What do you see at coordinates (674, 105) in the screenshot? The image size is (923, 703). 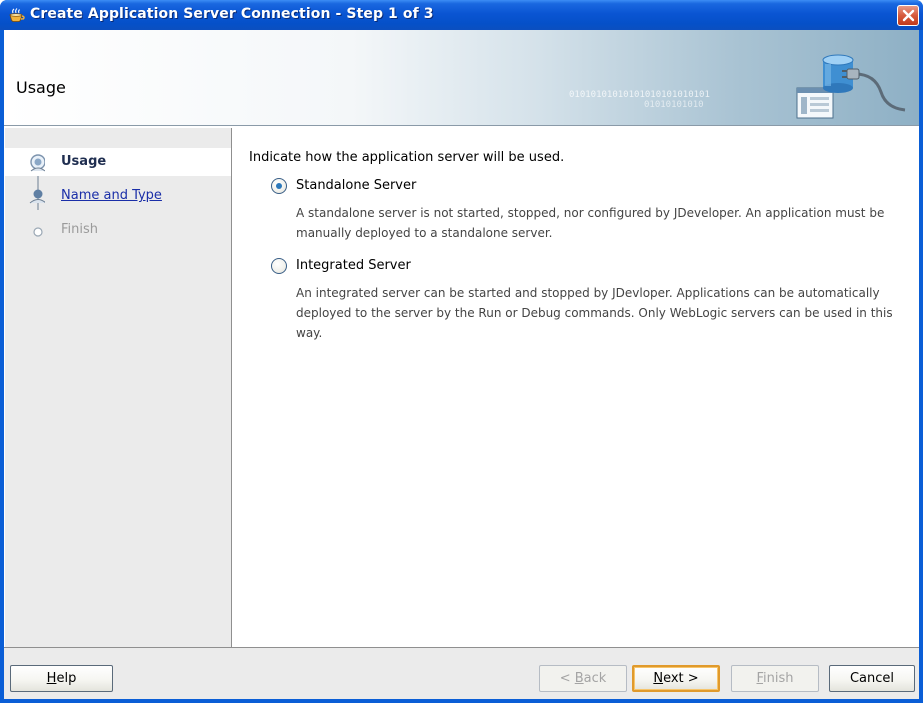 I see `header-binary-decoration-2: 01010101010` at bounding box center [674, 105].